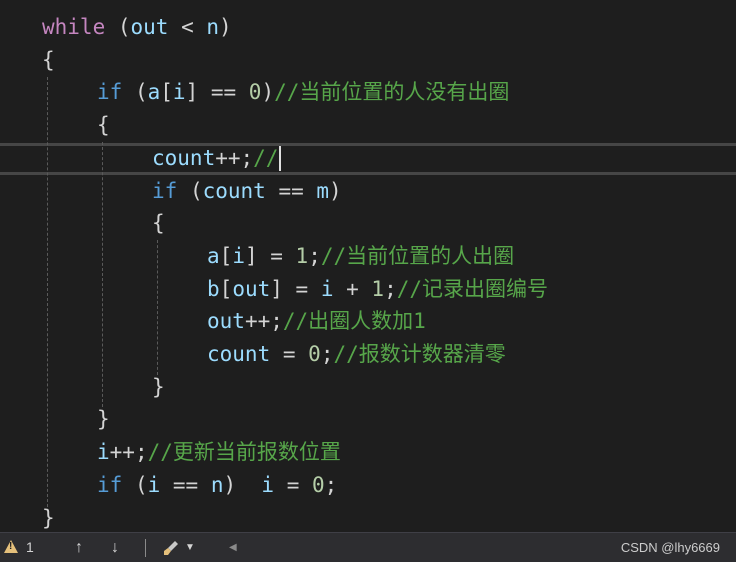 The height and width of the screenshot is (562, 736). I want to click on code-line: if (a[i] == 0)//当前位置的人没有出圈, so click(303, 92).